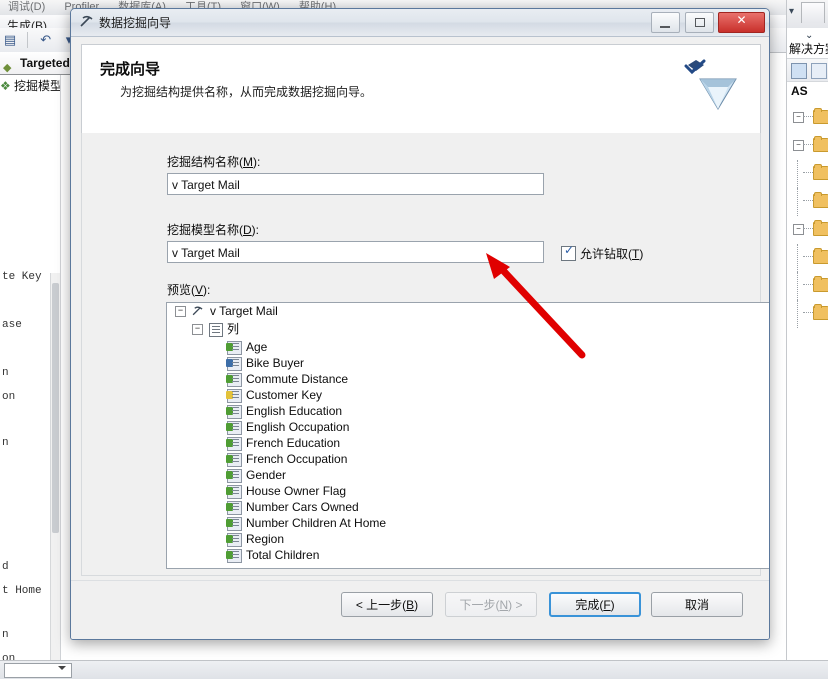 The width and height of the screenshot is (828, 679). I want to click on solution-explorer-pane: ▾ ⌄ 解决方案 AS − − −, so click(807, 339).